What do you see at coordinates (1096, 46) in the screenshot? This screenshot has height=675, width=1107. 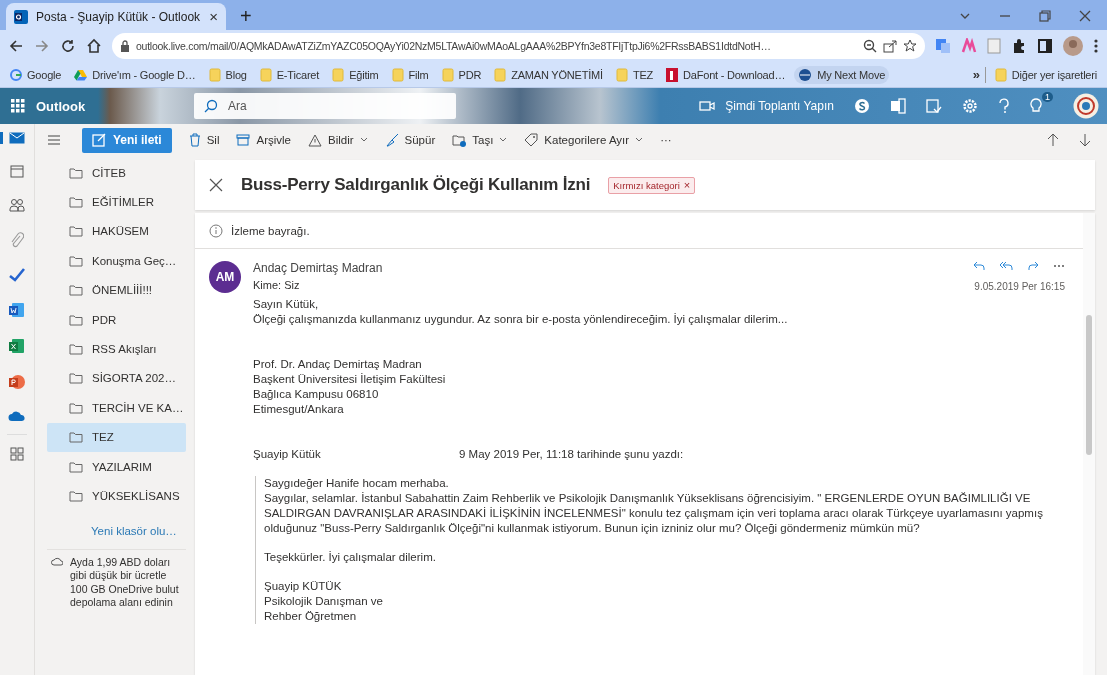 I see `menu-icon` at bounding box center [1096, 46].